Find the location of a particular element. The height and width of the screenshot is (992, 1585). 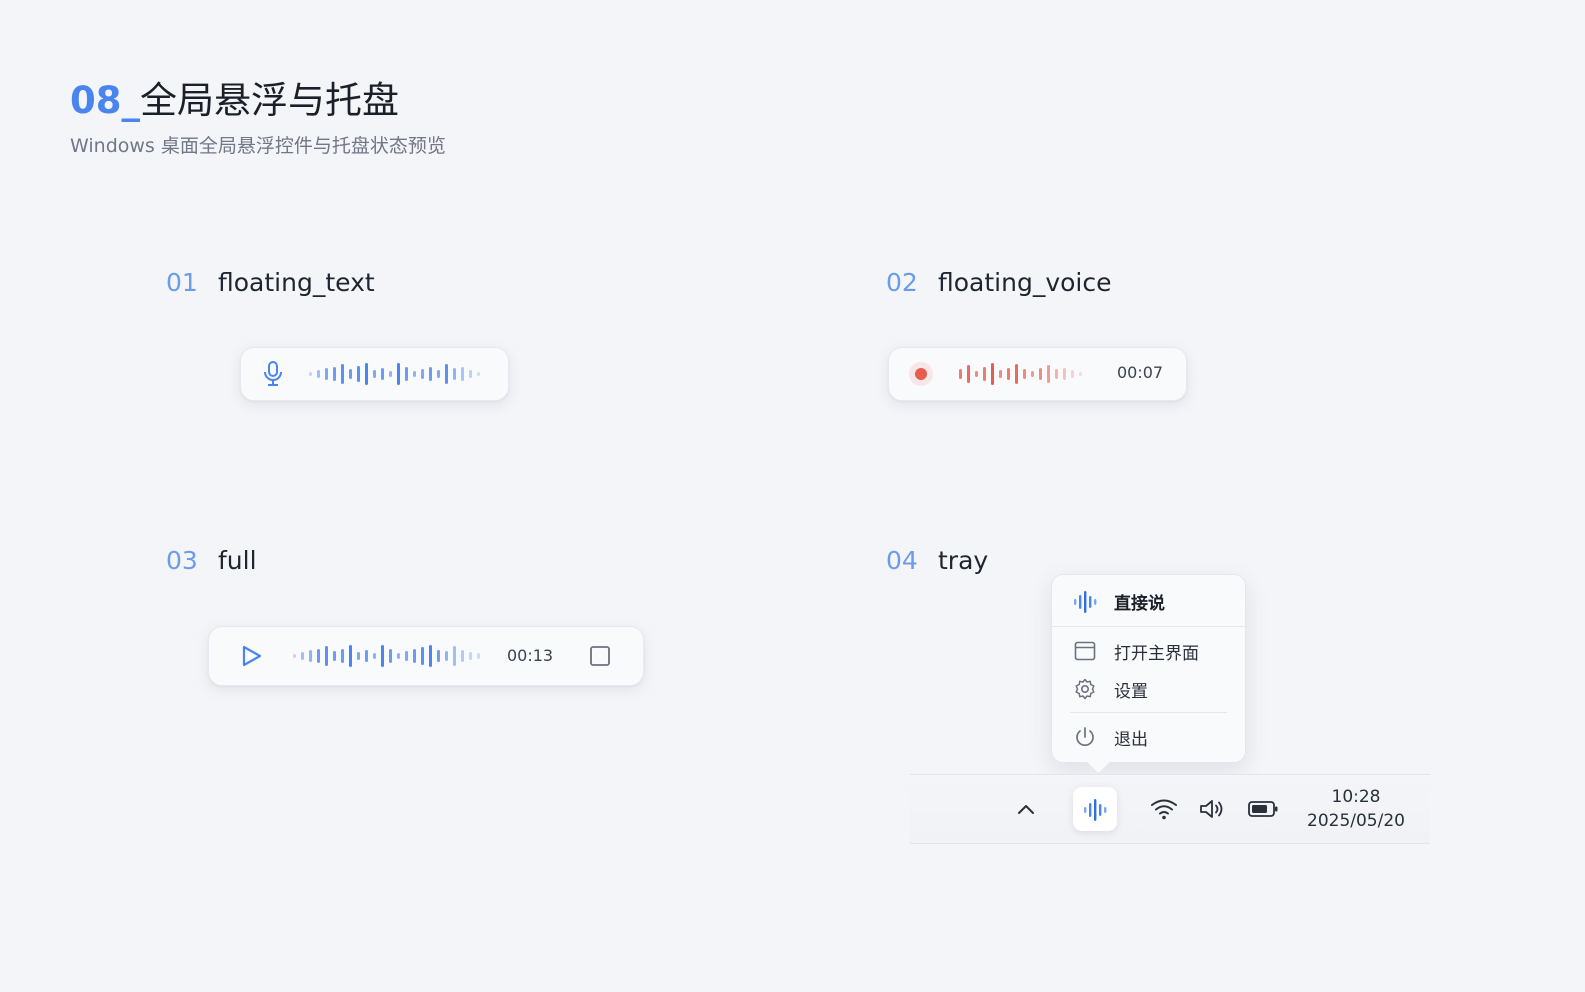

section-number: 02 is located at coordinates (902, 282).